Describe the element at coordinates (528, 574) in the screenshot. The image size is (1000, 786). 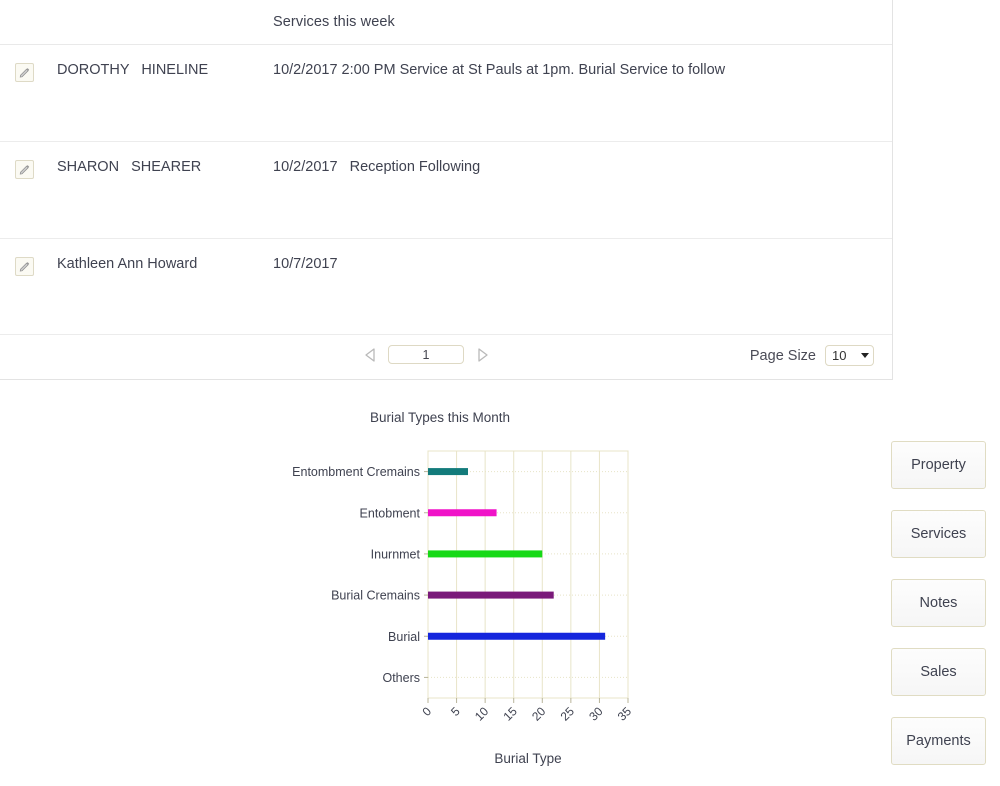
I see `plot-frame` at that location.